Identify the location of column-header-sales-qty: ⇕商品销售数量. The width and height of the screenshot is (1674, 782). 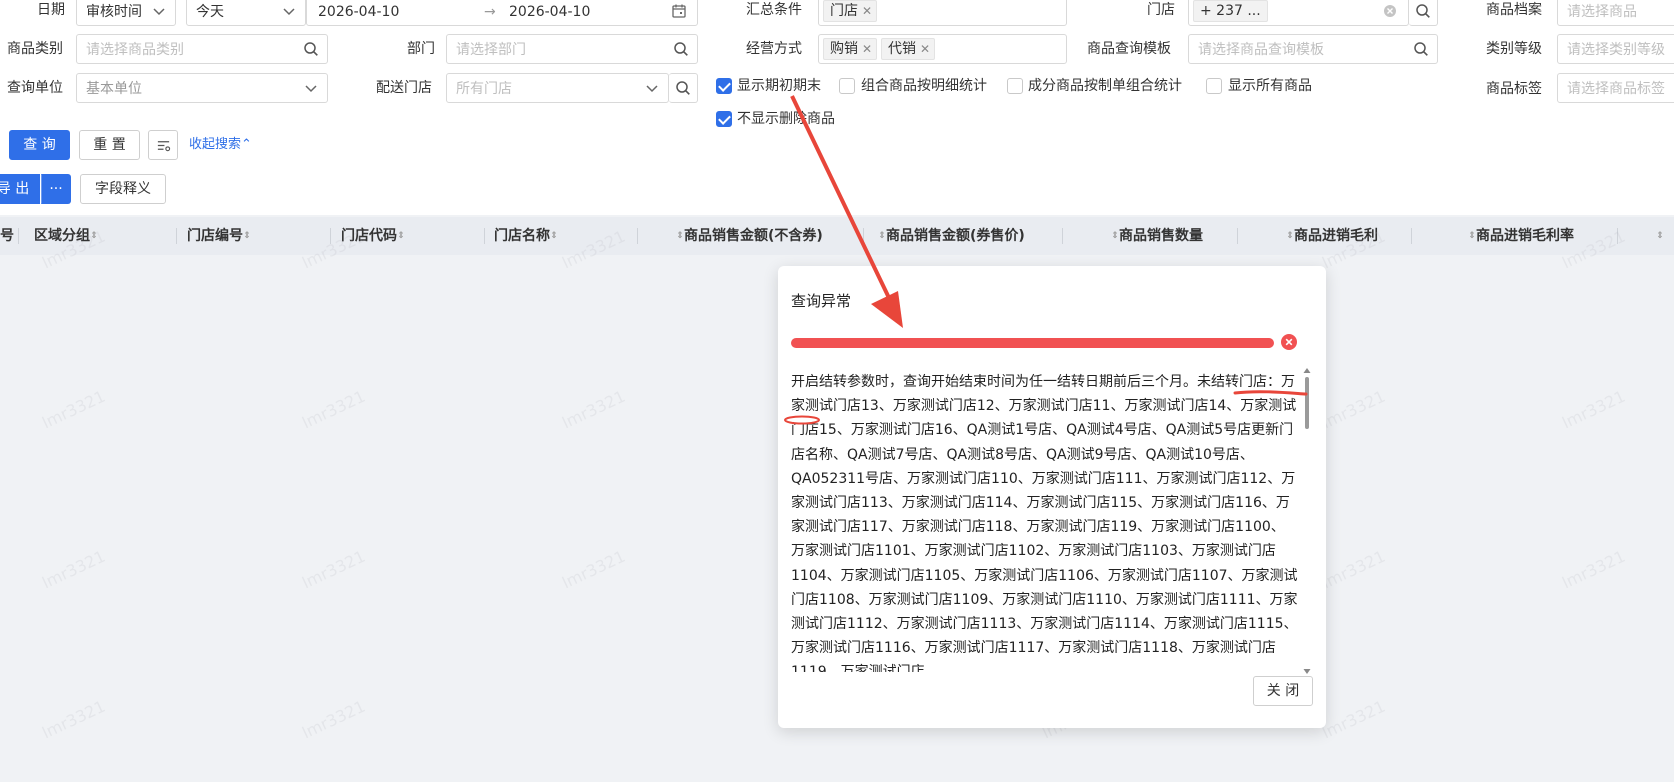
(1157, 236).